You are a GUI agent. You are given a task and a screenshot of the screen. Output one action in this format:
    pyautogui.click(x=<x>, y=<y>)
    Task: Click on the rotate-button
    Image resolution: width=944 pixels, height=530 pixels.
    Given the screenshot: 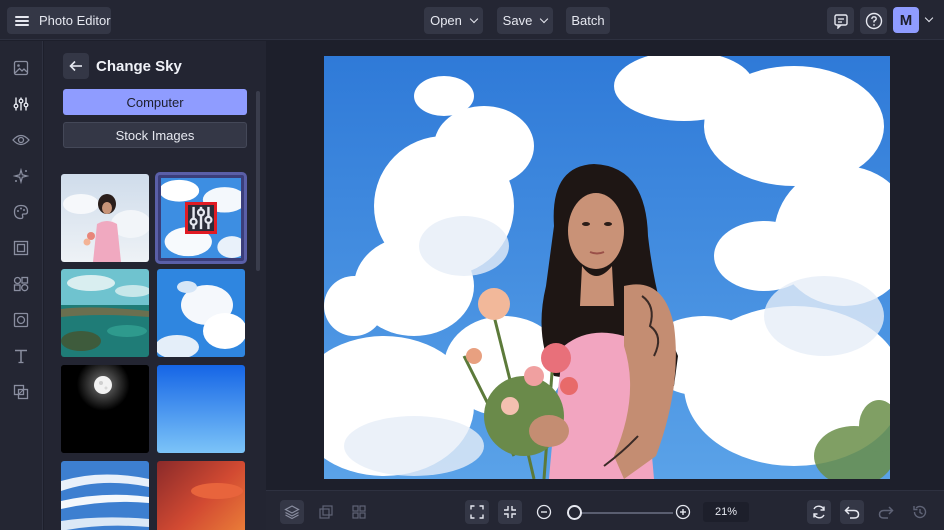 What is the action you would take?
    pyautogui.click(x=819, y=512)
    